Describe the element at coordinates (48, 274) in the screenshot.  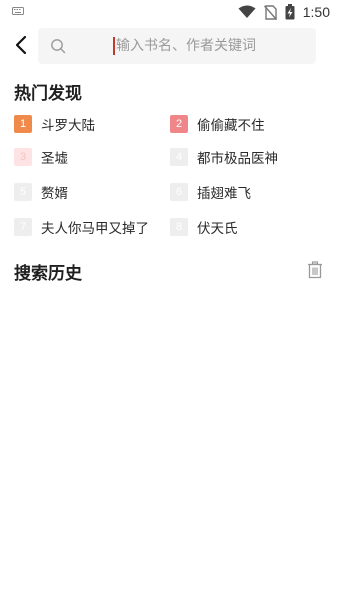
I see `history-section-title: 搜索历史` at that location.